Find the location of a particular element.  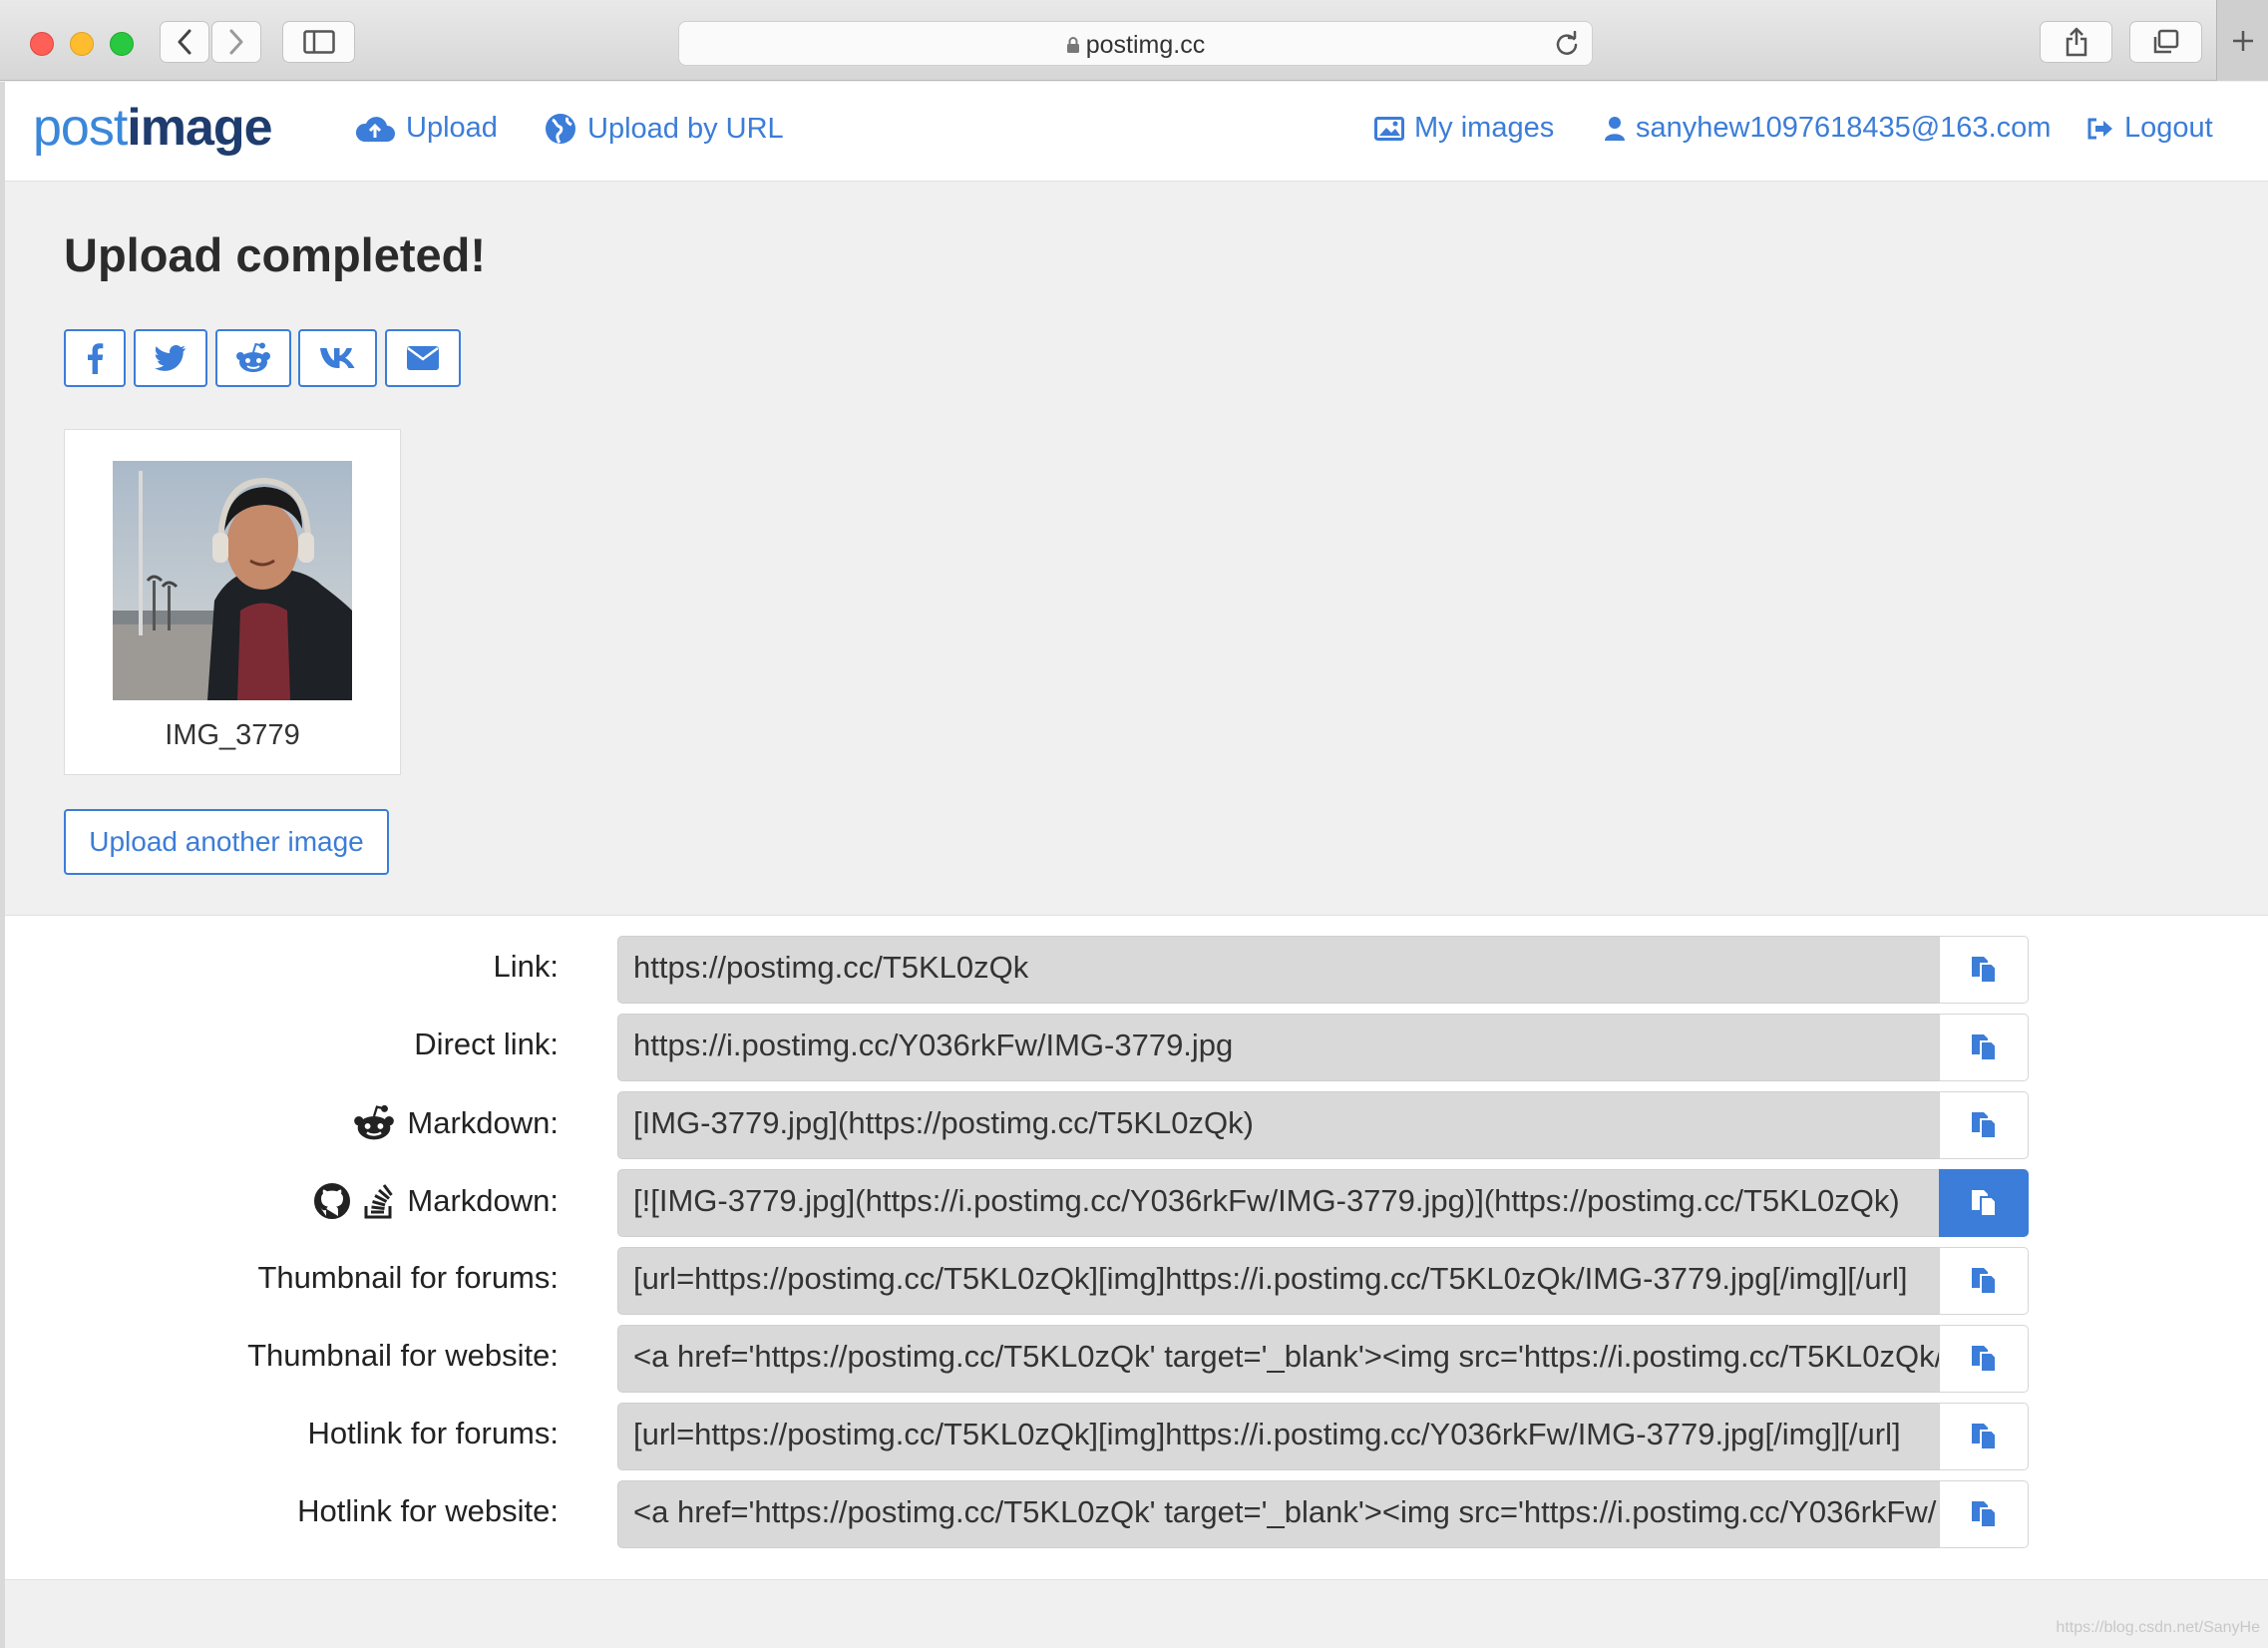

markdown-reddit-row-label: Markdown: is located at coordinates (483, 1122).